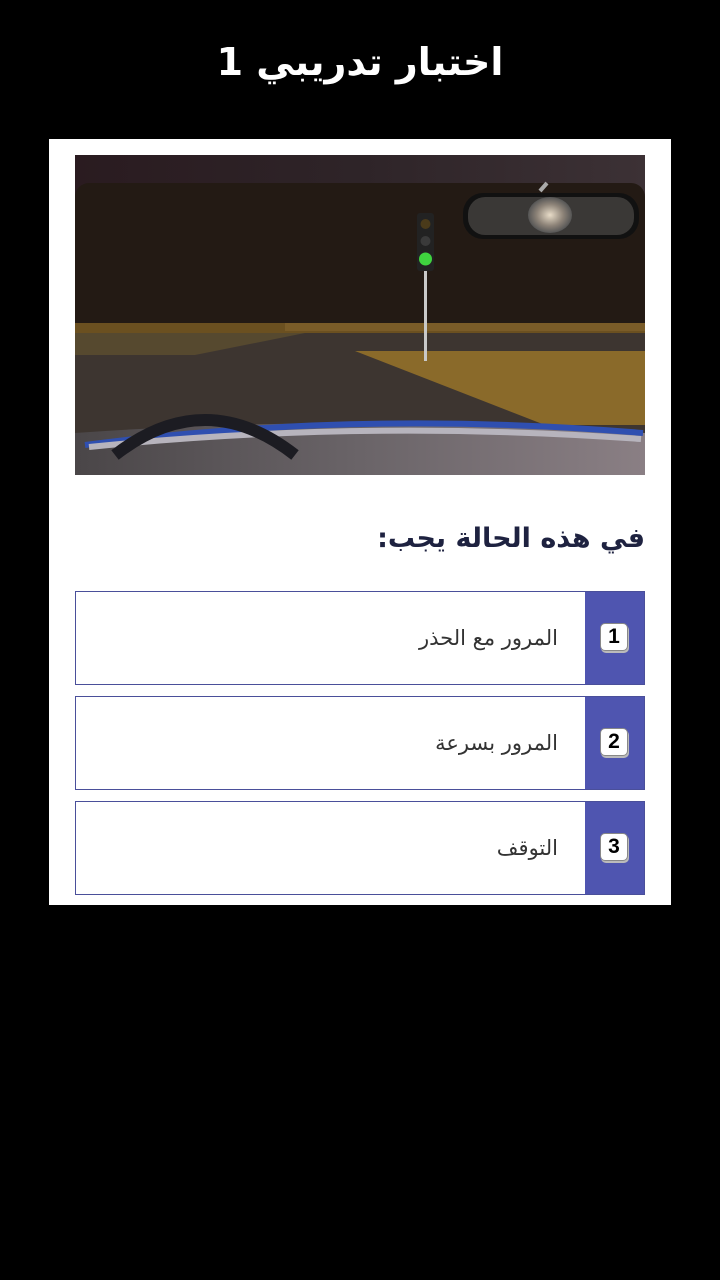 This screenshot has height=1280, width=720. I want to click on answer-number: 2, so click(614, 742).